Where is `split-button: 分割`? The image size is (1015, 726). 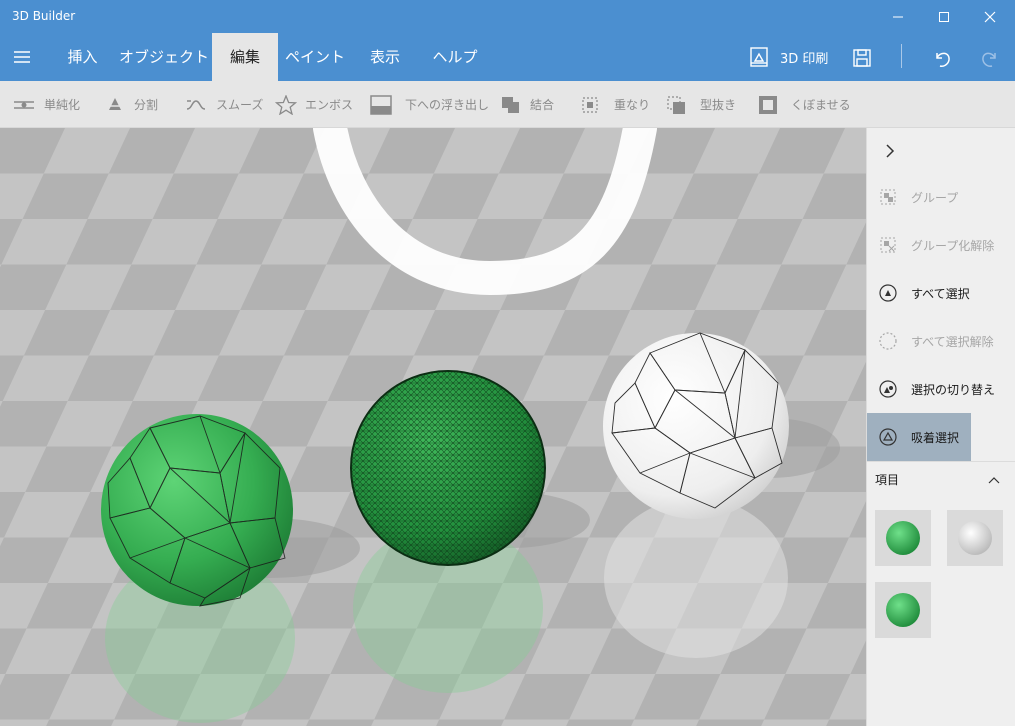
split-button: 分割 is located at coordinates (131, 104).